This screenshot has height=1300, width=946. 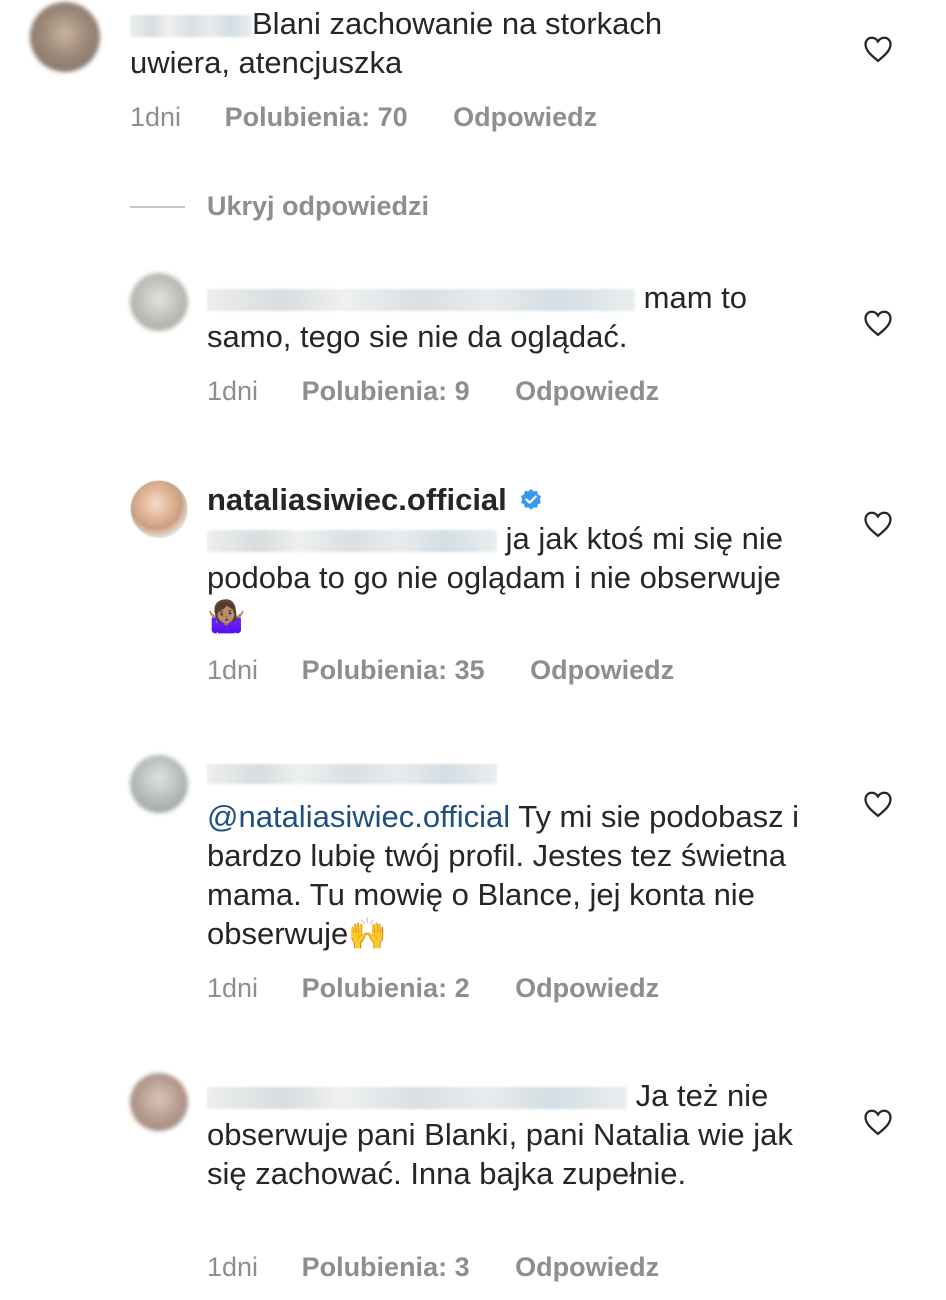 What do you see at coordinates (393, 670) in the screenshot?
I see `likes-count: Polubienia: 35` at bounding box center [393, 670].